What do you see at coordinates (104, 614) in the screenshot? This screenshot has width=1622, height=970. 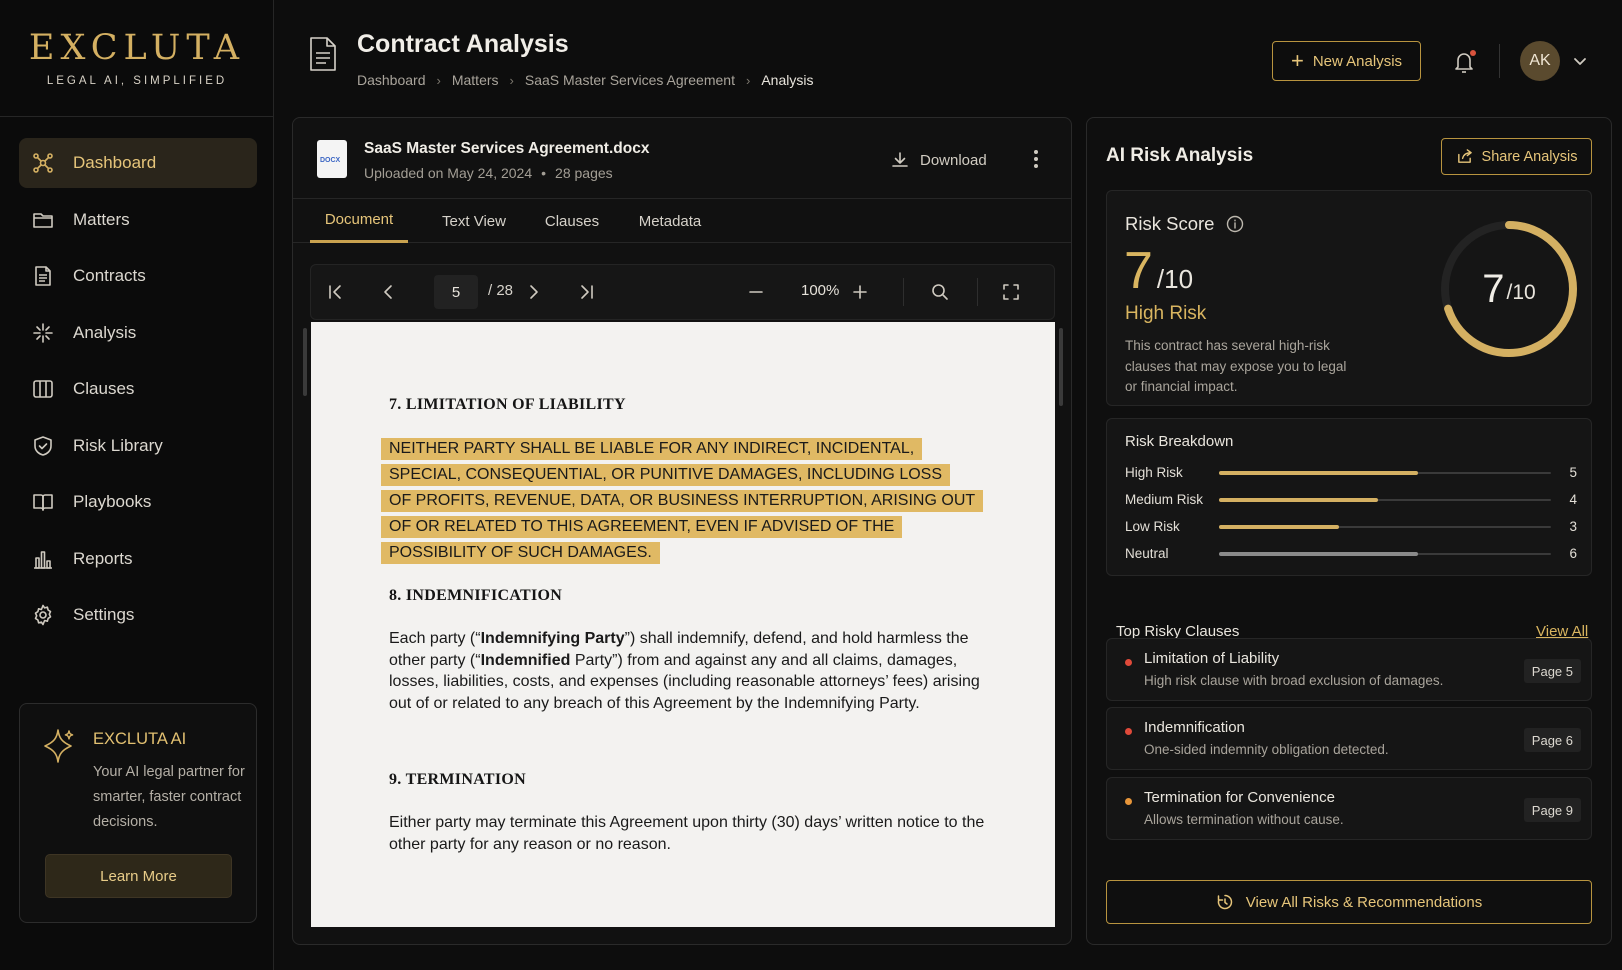 I see `sidebar-item-label: Settings` at bounding box center [104, 614].